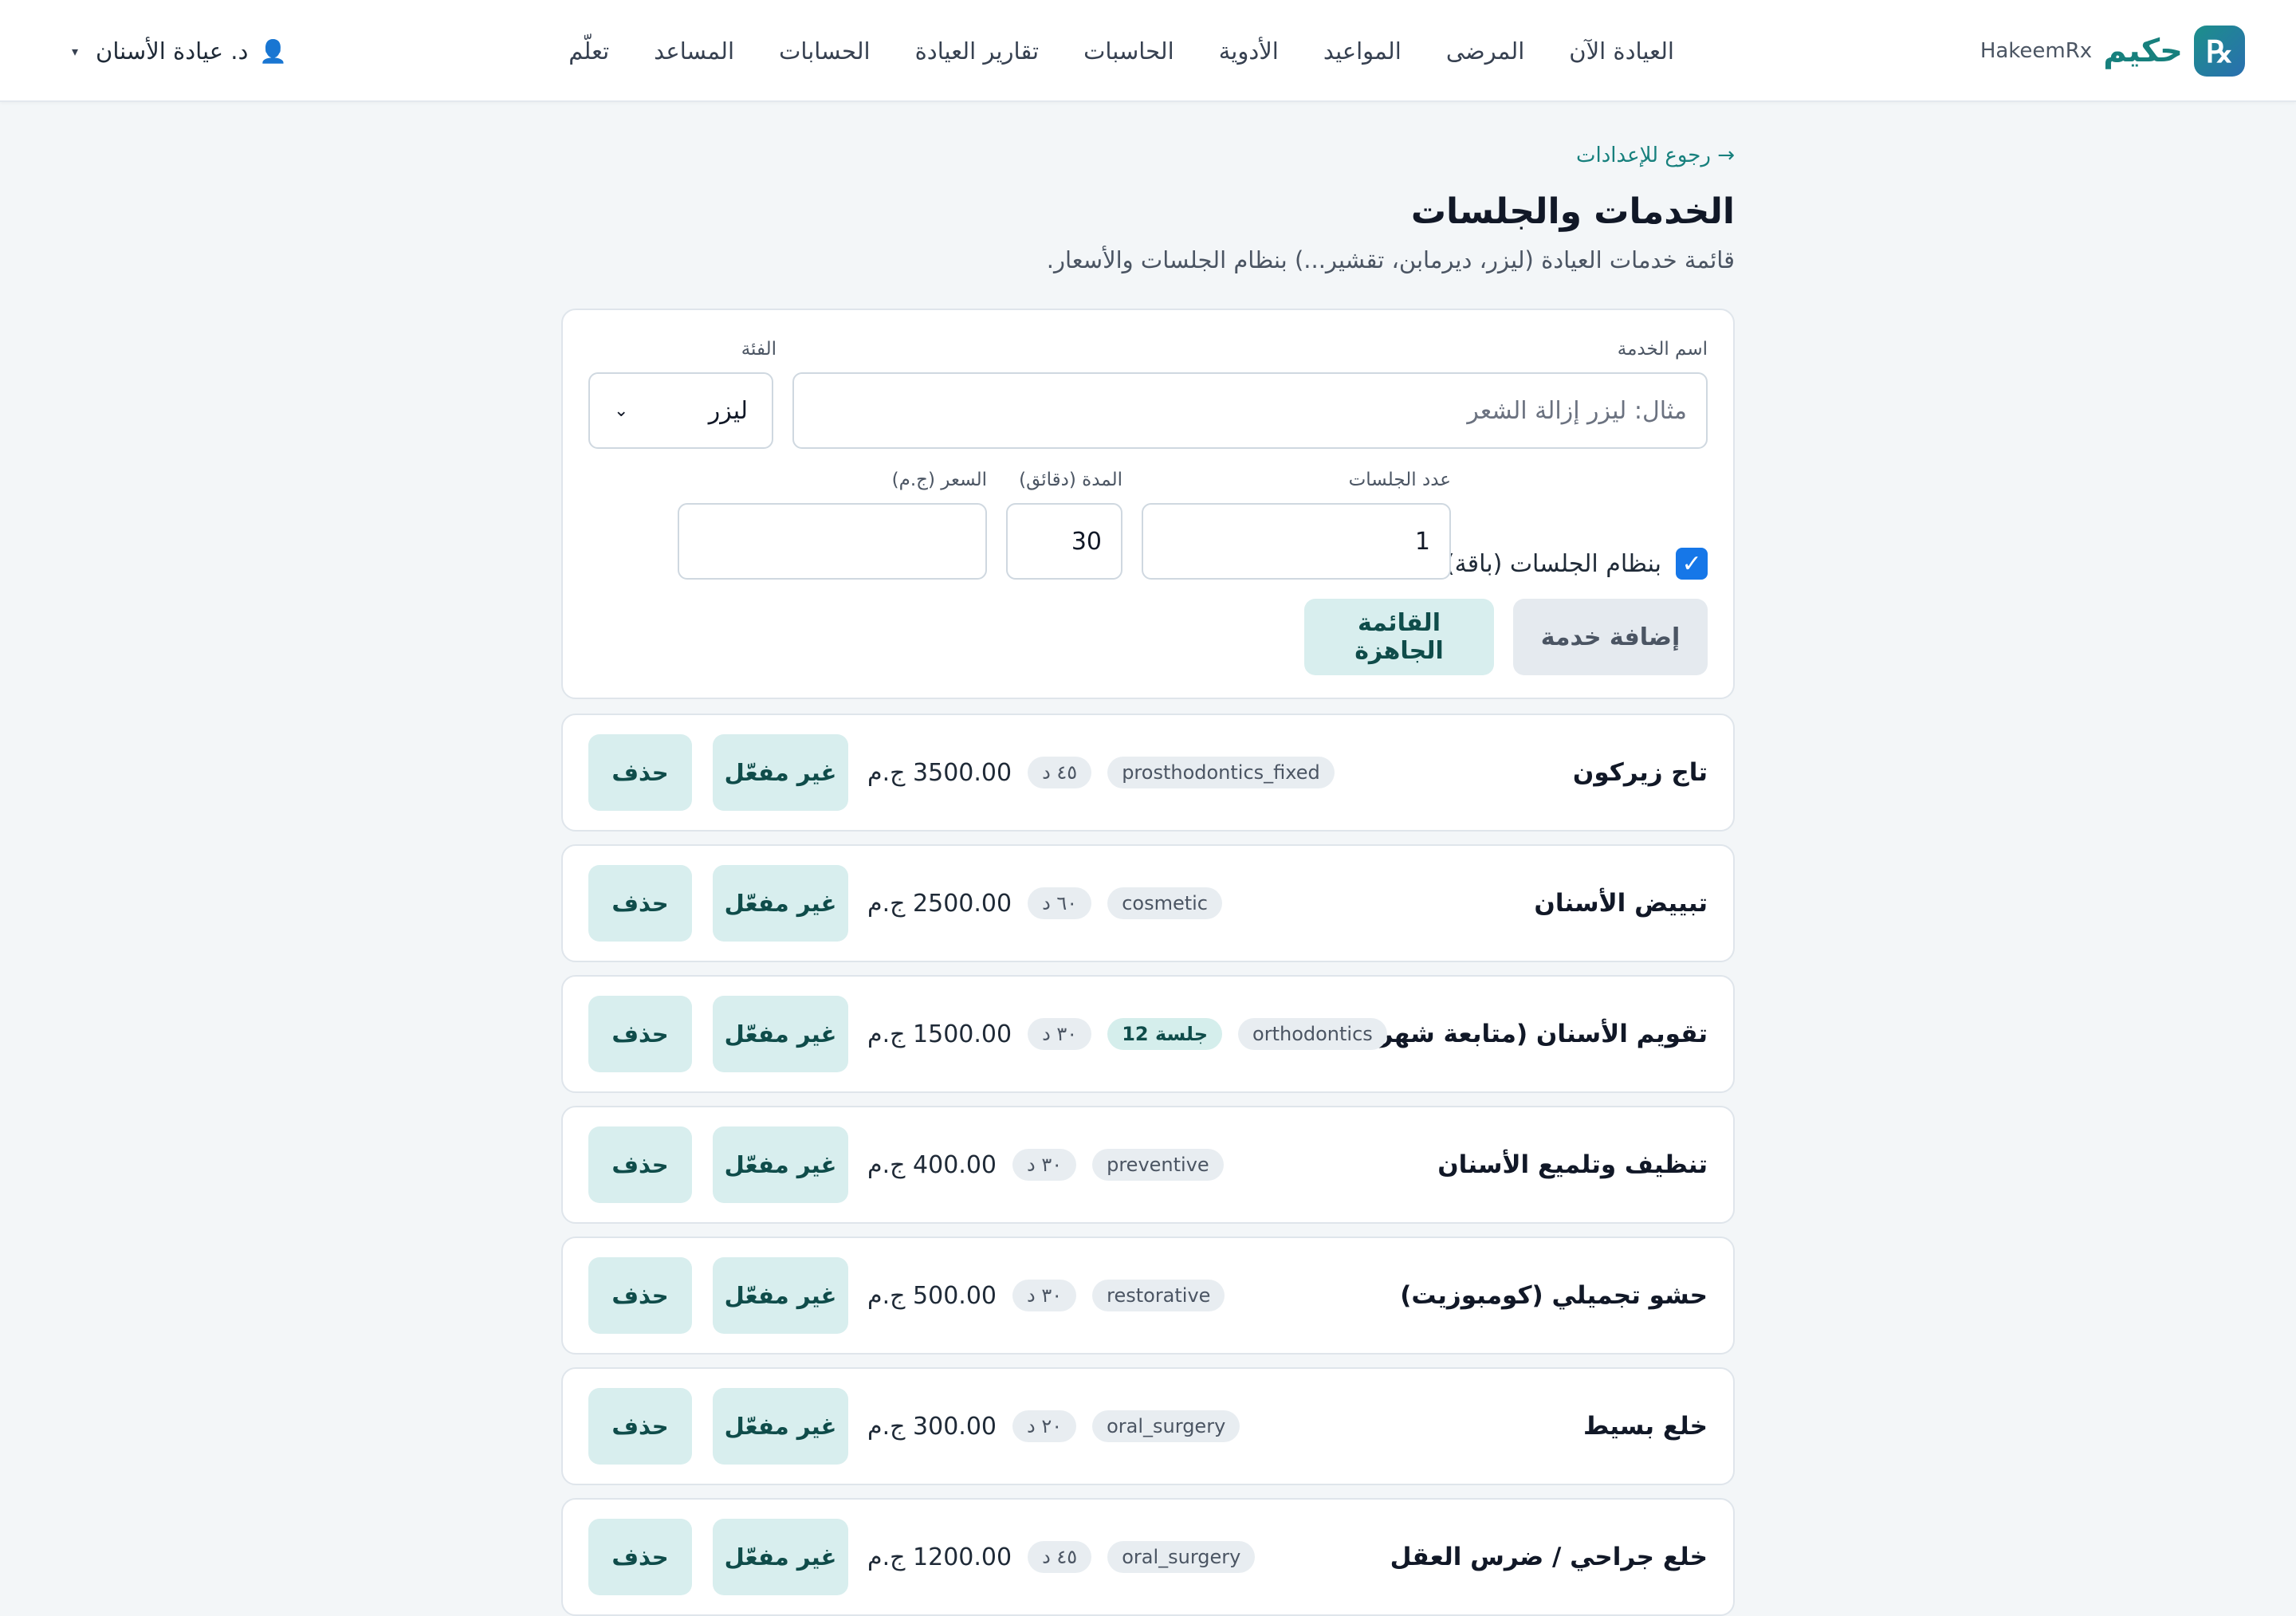  I want to click on service-name: تاج زيركون, so click(1640, 772).